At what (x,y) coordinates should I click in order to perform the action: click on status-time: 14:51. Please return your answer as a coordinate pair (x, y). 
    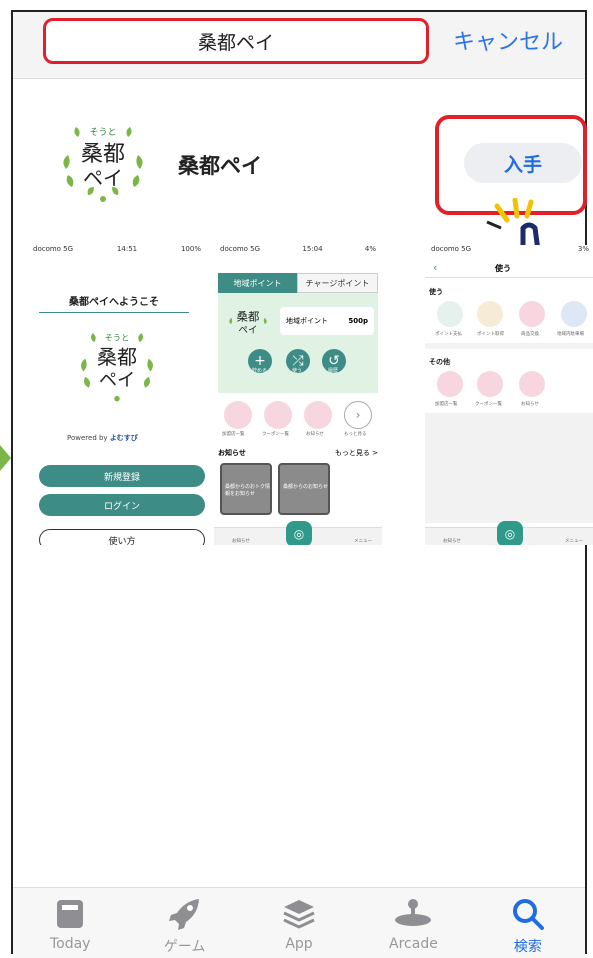
    Looking at the image, I should click on (127, 249).